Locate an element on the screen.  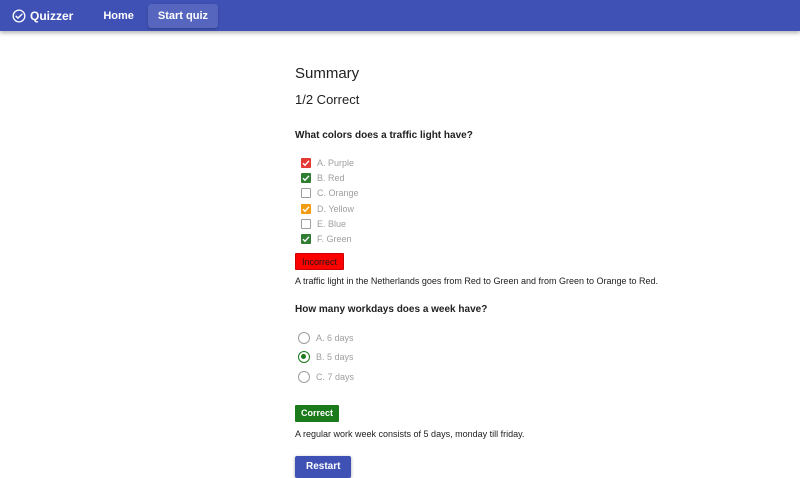
option-label: D. Yellow is located at coordinates (336, 208).